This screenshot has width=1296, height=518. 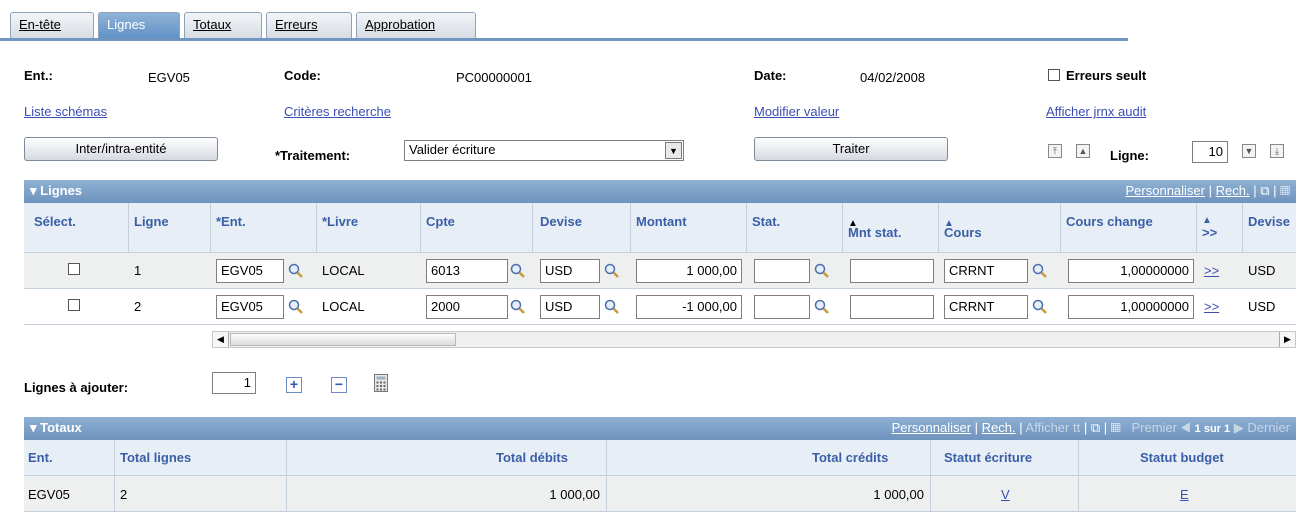 What do you see at coordinates (40, 24) in the screenshot?
I see `tab-label: En-tête` at bounding box center [40, 24].